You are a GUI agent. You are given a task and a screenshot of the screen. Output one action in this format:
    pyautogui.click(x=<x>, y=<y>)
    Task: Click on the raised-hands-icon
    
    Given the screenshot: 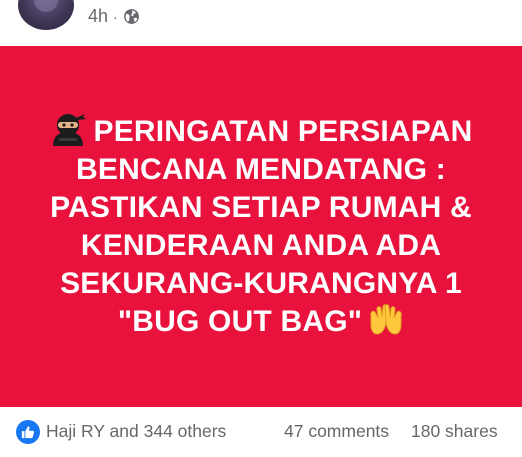 What is the action you would take?
    pyautogui.click(x=386, y=319)
    